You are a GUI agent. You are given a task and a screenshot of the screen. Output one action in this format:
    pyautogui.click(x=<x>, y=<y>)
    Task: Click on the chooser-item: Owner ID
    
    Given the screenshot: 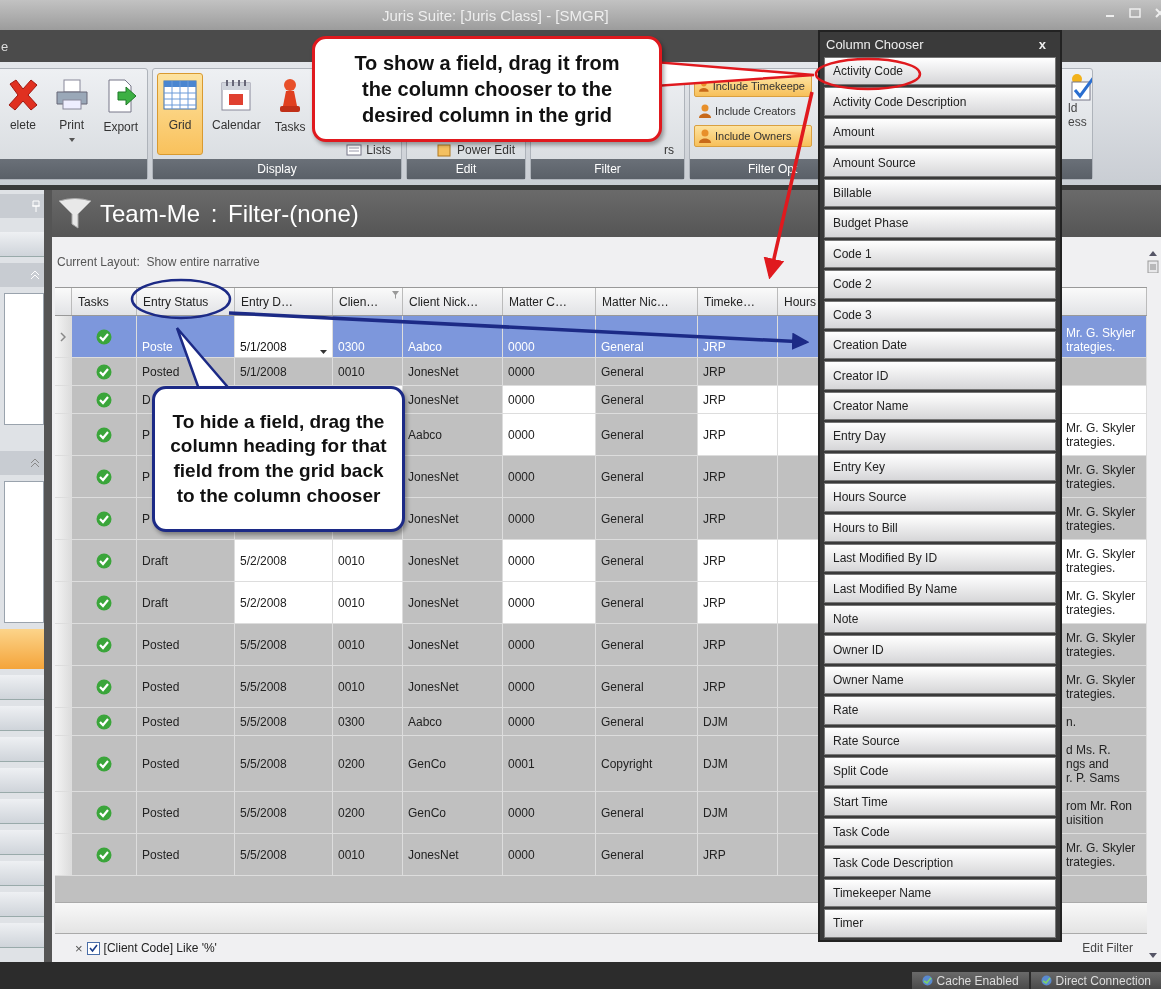 What is the action you would take?
    pyautogui.click(x=940, y=649)
    